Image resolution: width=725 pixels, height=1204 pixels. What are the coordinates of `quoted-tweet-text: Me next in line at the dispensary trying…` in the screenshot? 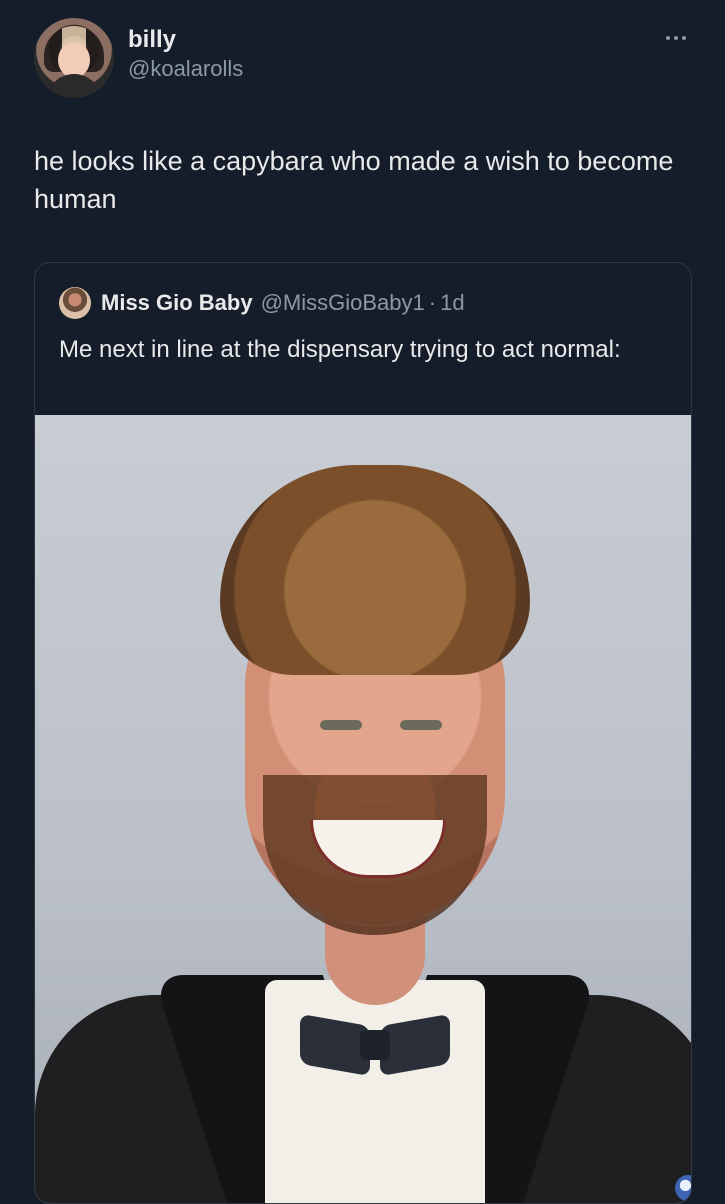 It's located at (340, 349).